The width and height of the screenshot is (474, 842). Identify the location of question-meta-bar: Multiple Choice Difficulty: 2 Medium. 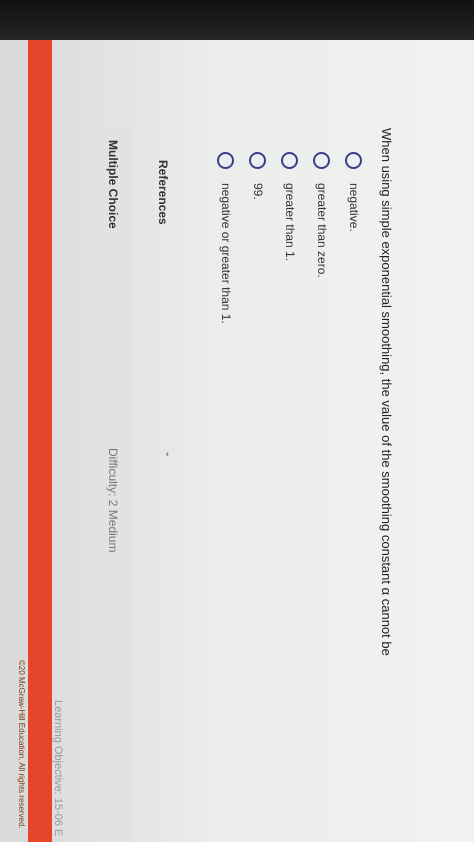
(113, 485).